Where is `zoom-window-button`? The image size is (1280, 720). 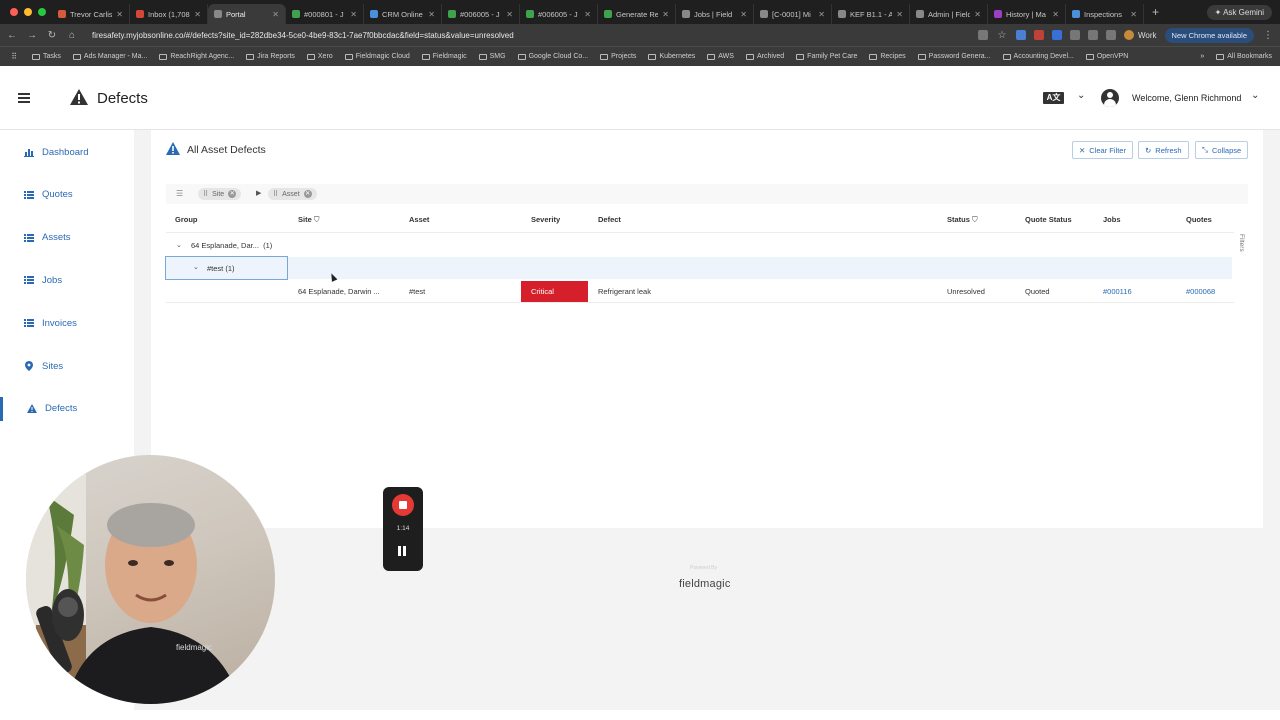 zoom-window-button is located at coordinates (42, 12).